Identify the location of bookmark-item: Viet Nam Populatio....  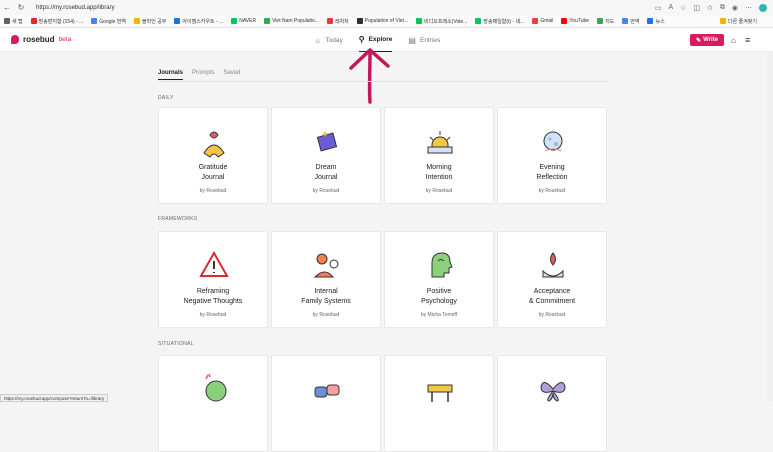
(291, 21).